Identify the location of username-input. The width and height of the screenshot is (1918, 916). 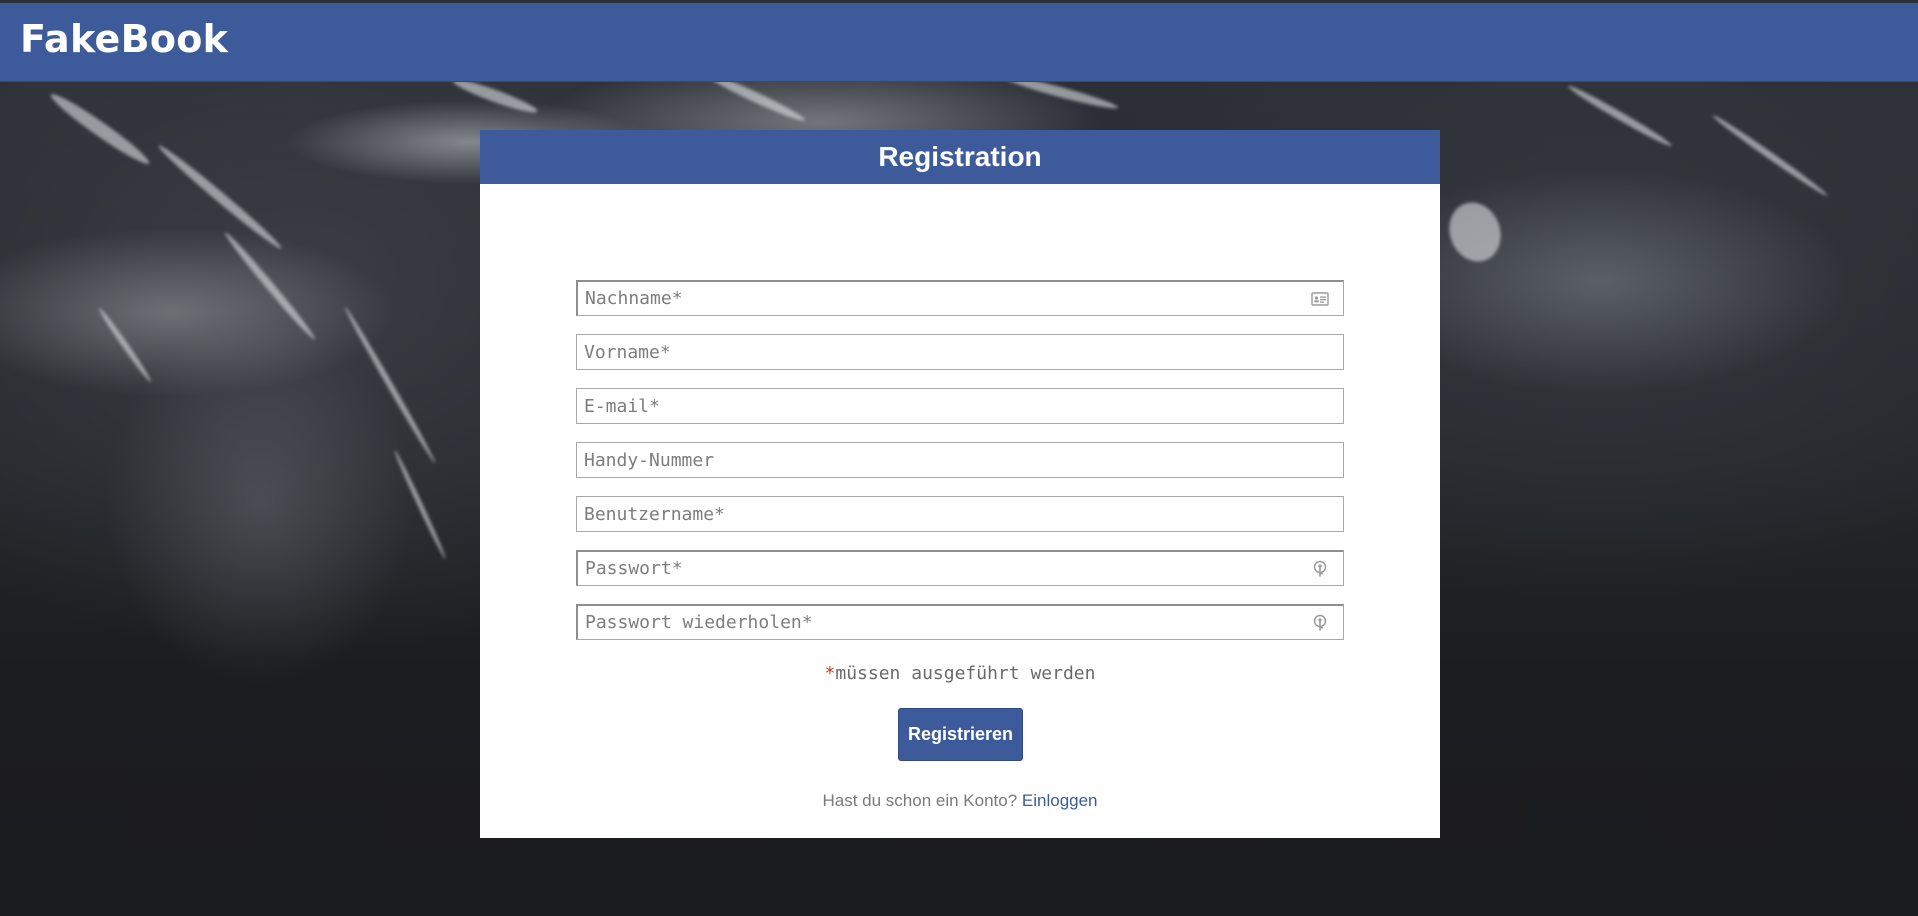
(960, 514).